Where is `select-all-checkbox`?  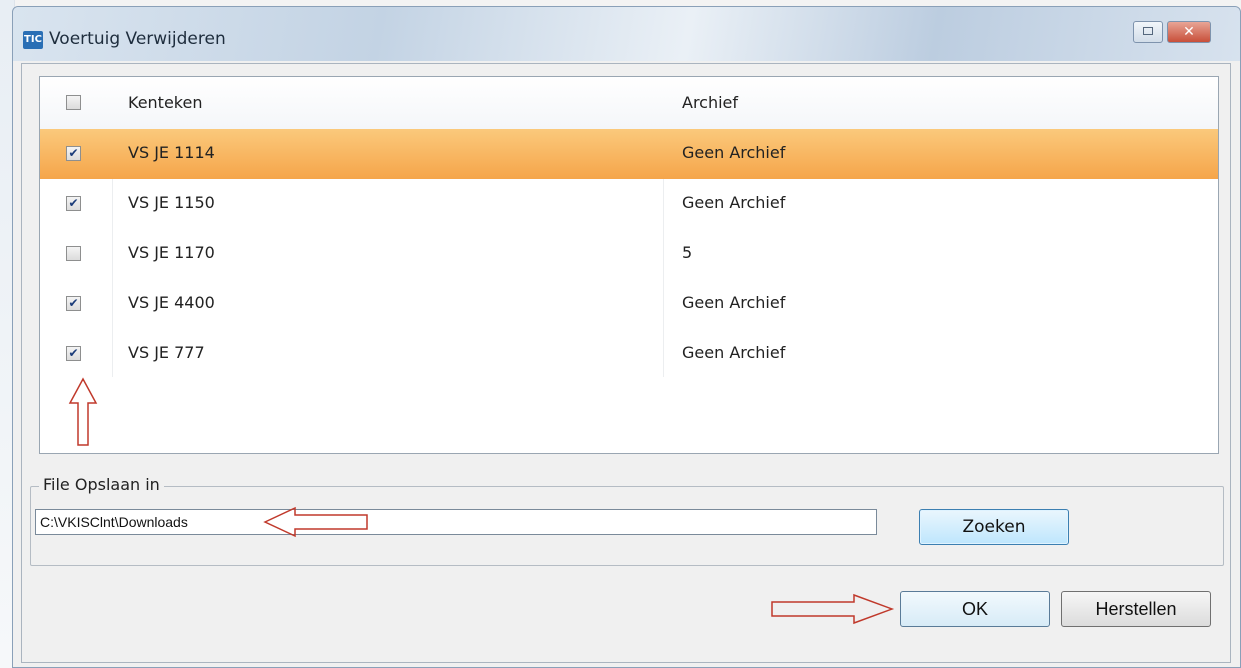
select-all-checkbox is located at coordinates (73, 102).